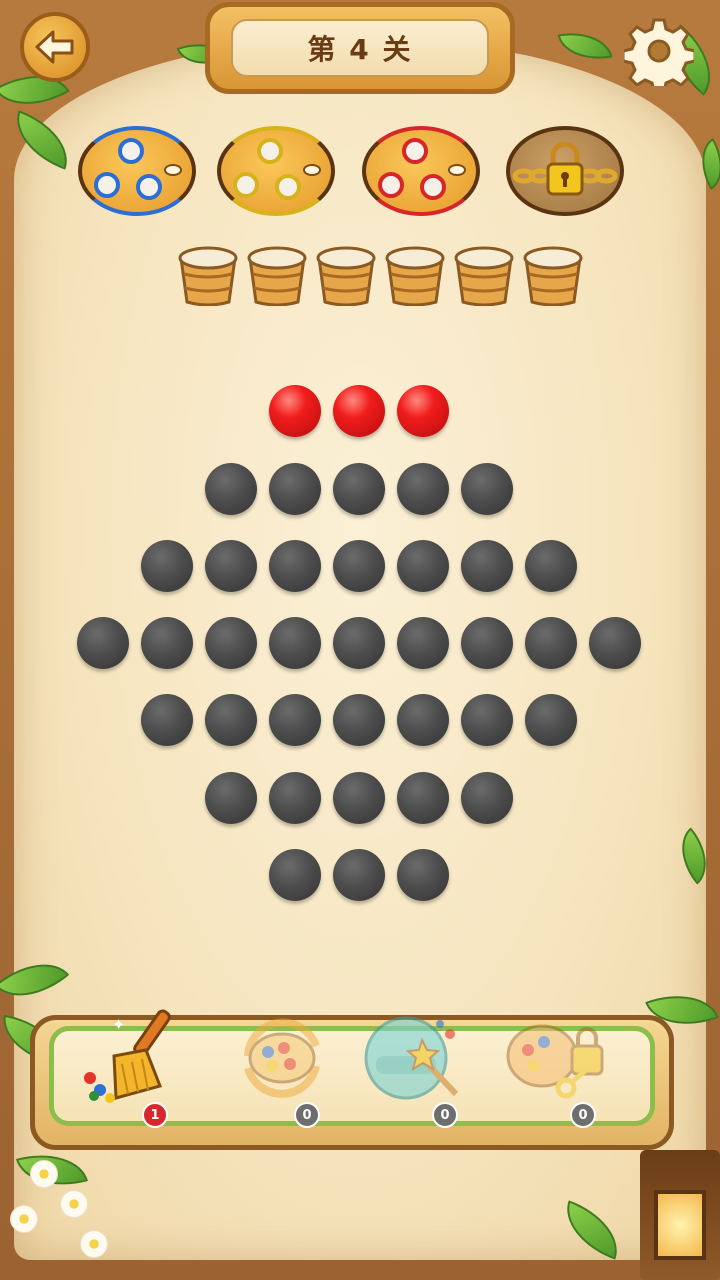 The width and height of the screenshot is (720, 1280). What do you see at coordinates (555, 1061) in the screenshot?
I see `key-lock-palette-icon` at bounding box center [555, 1061].